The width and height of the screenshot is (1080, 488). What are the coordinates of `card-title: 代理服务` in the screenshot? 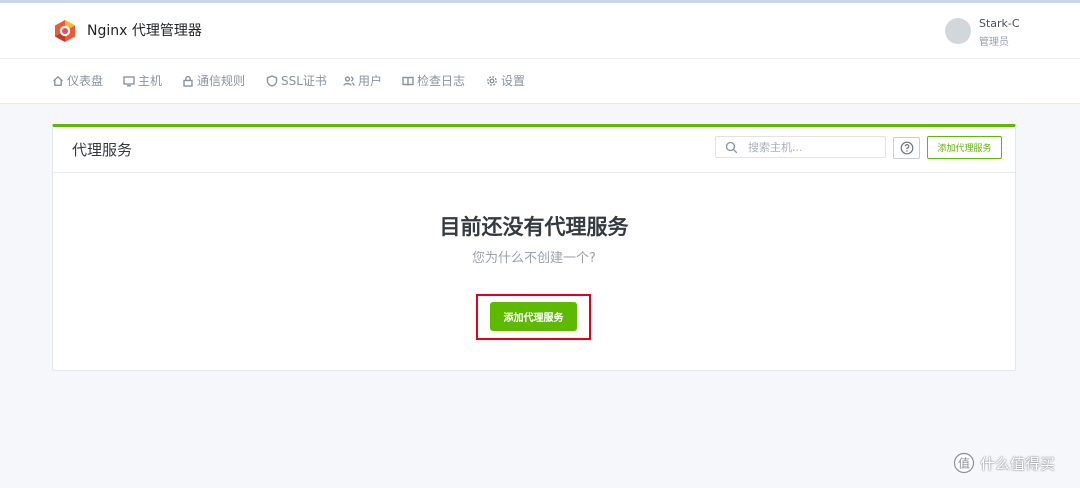 It's located at (102, 150).